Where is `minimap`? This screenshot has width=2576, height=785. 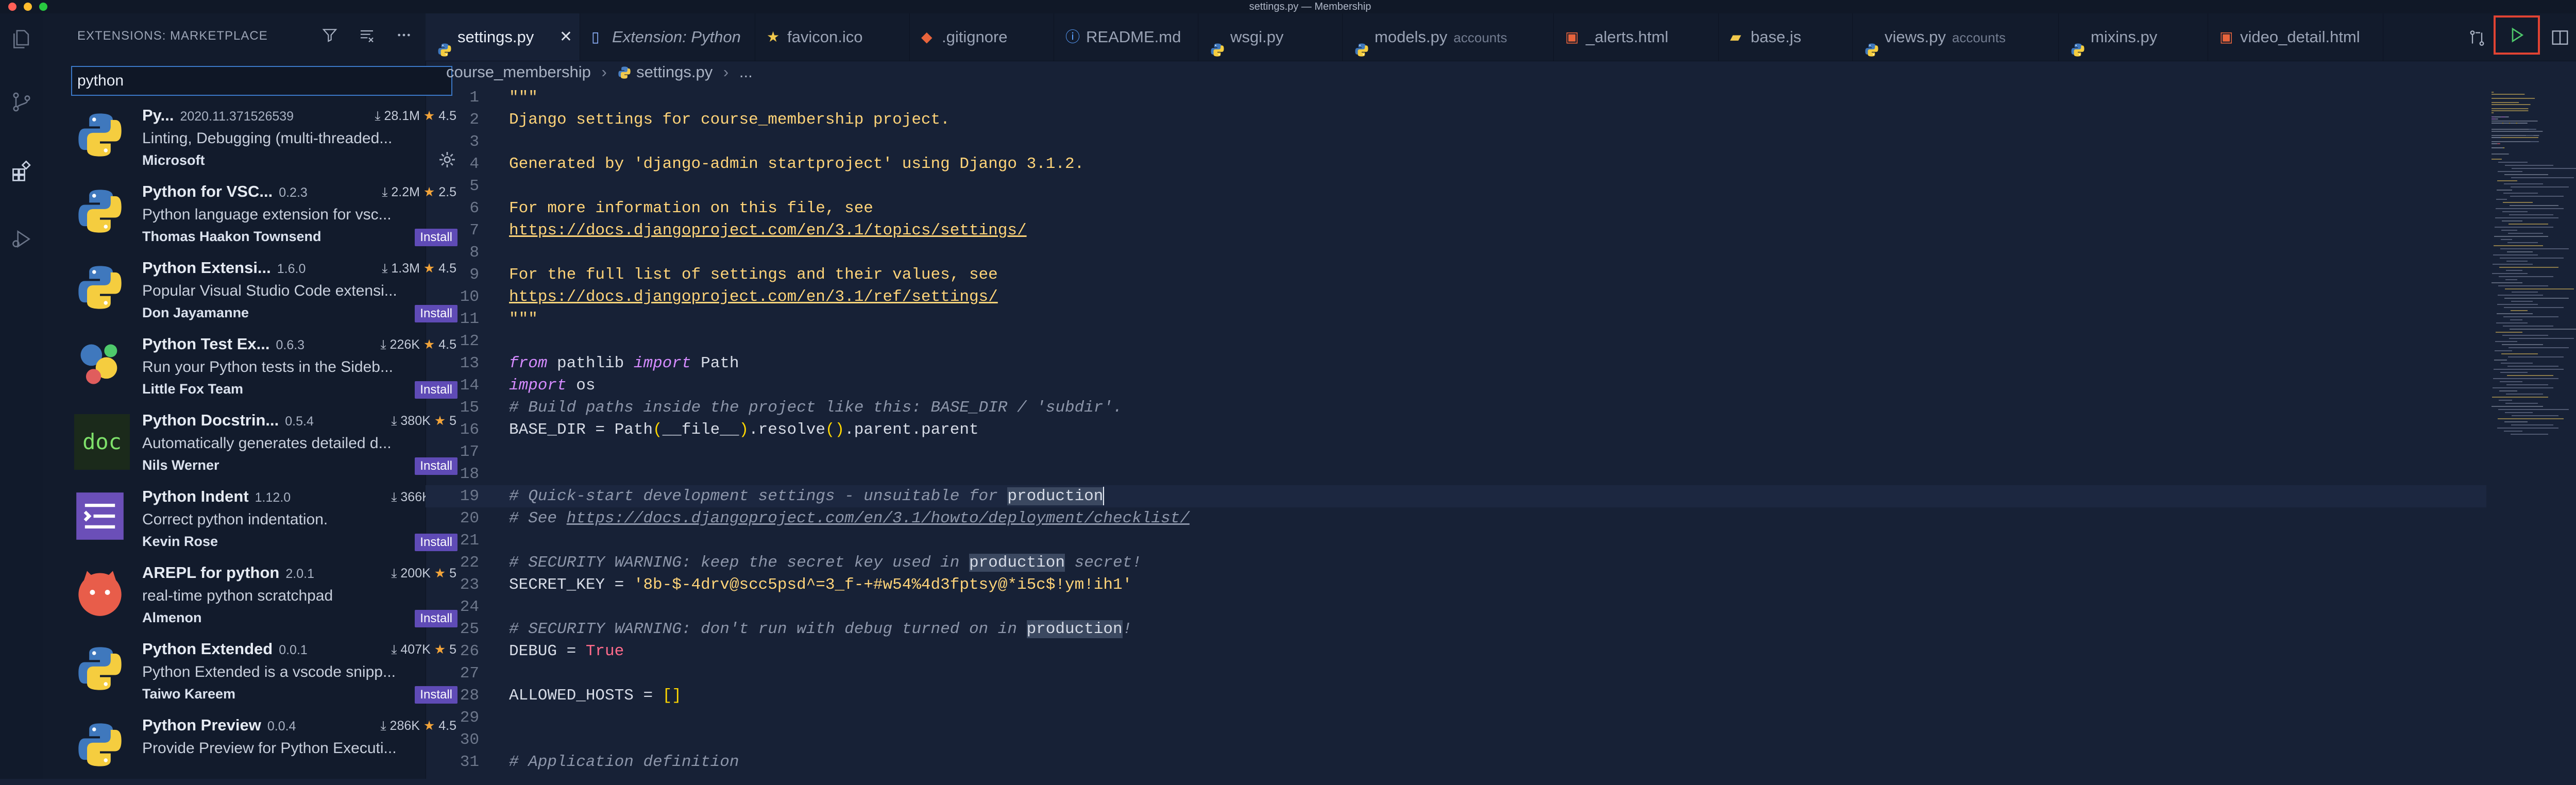 minimap is located at coordinates (2531, 432).